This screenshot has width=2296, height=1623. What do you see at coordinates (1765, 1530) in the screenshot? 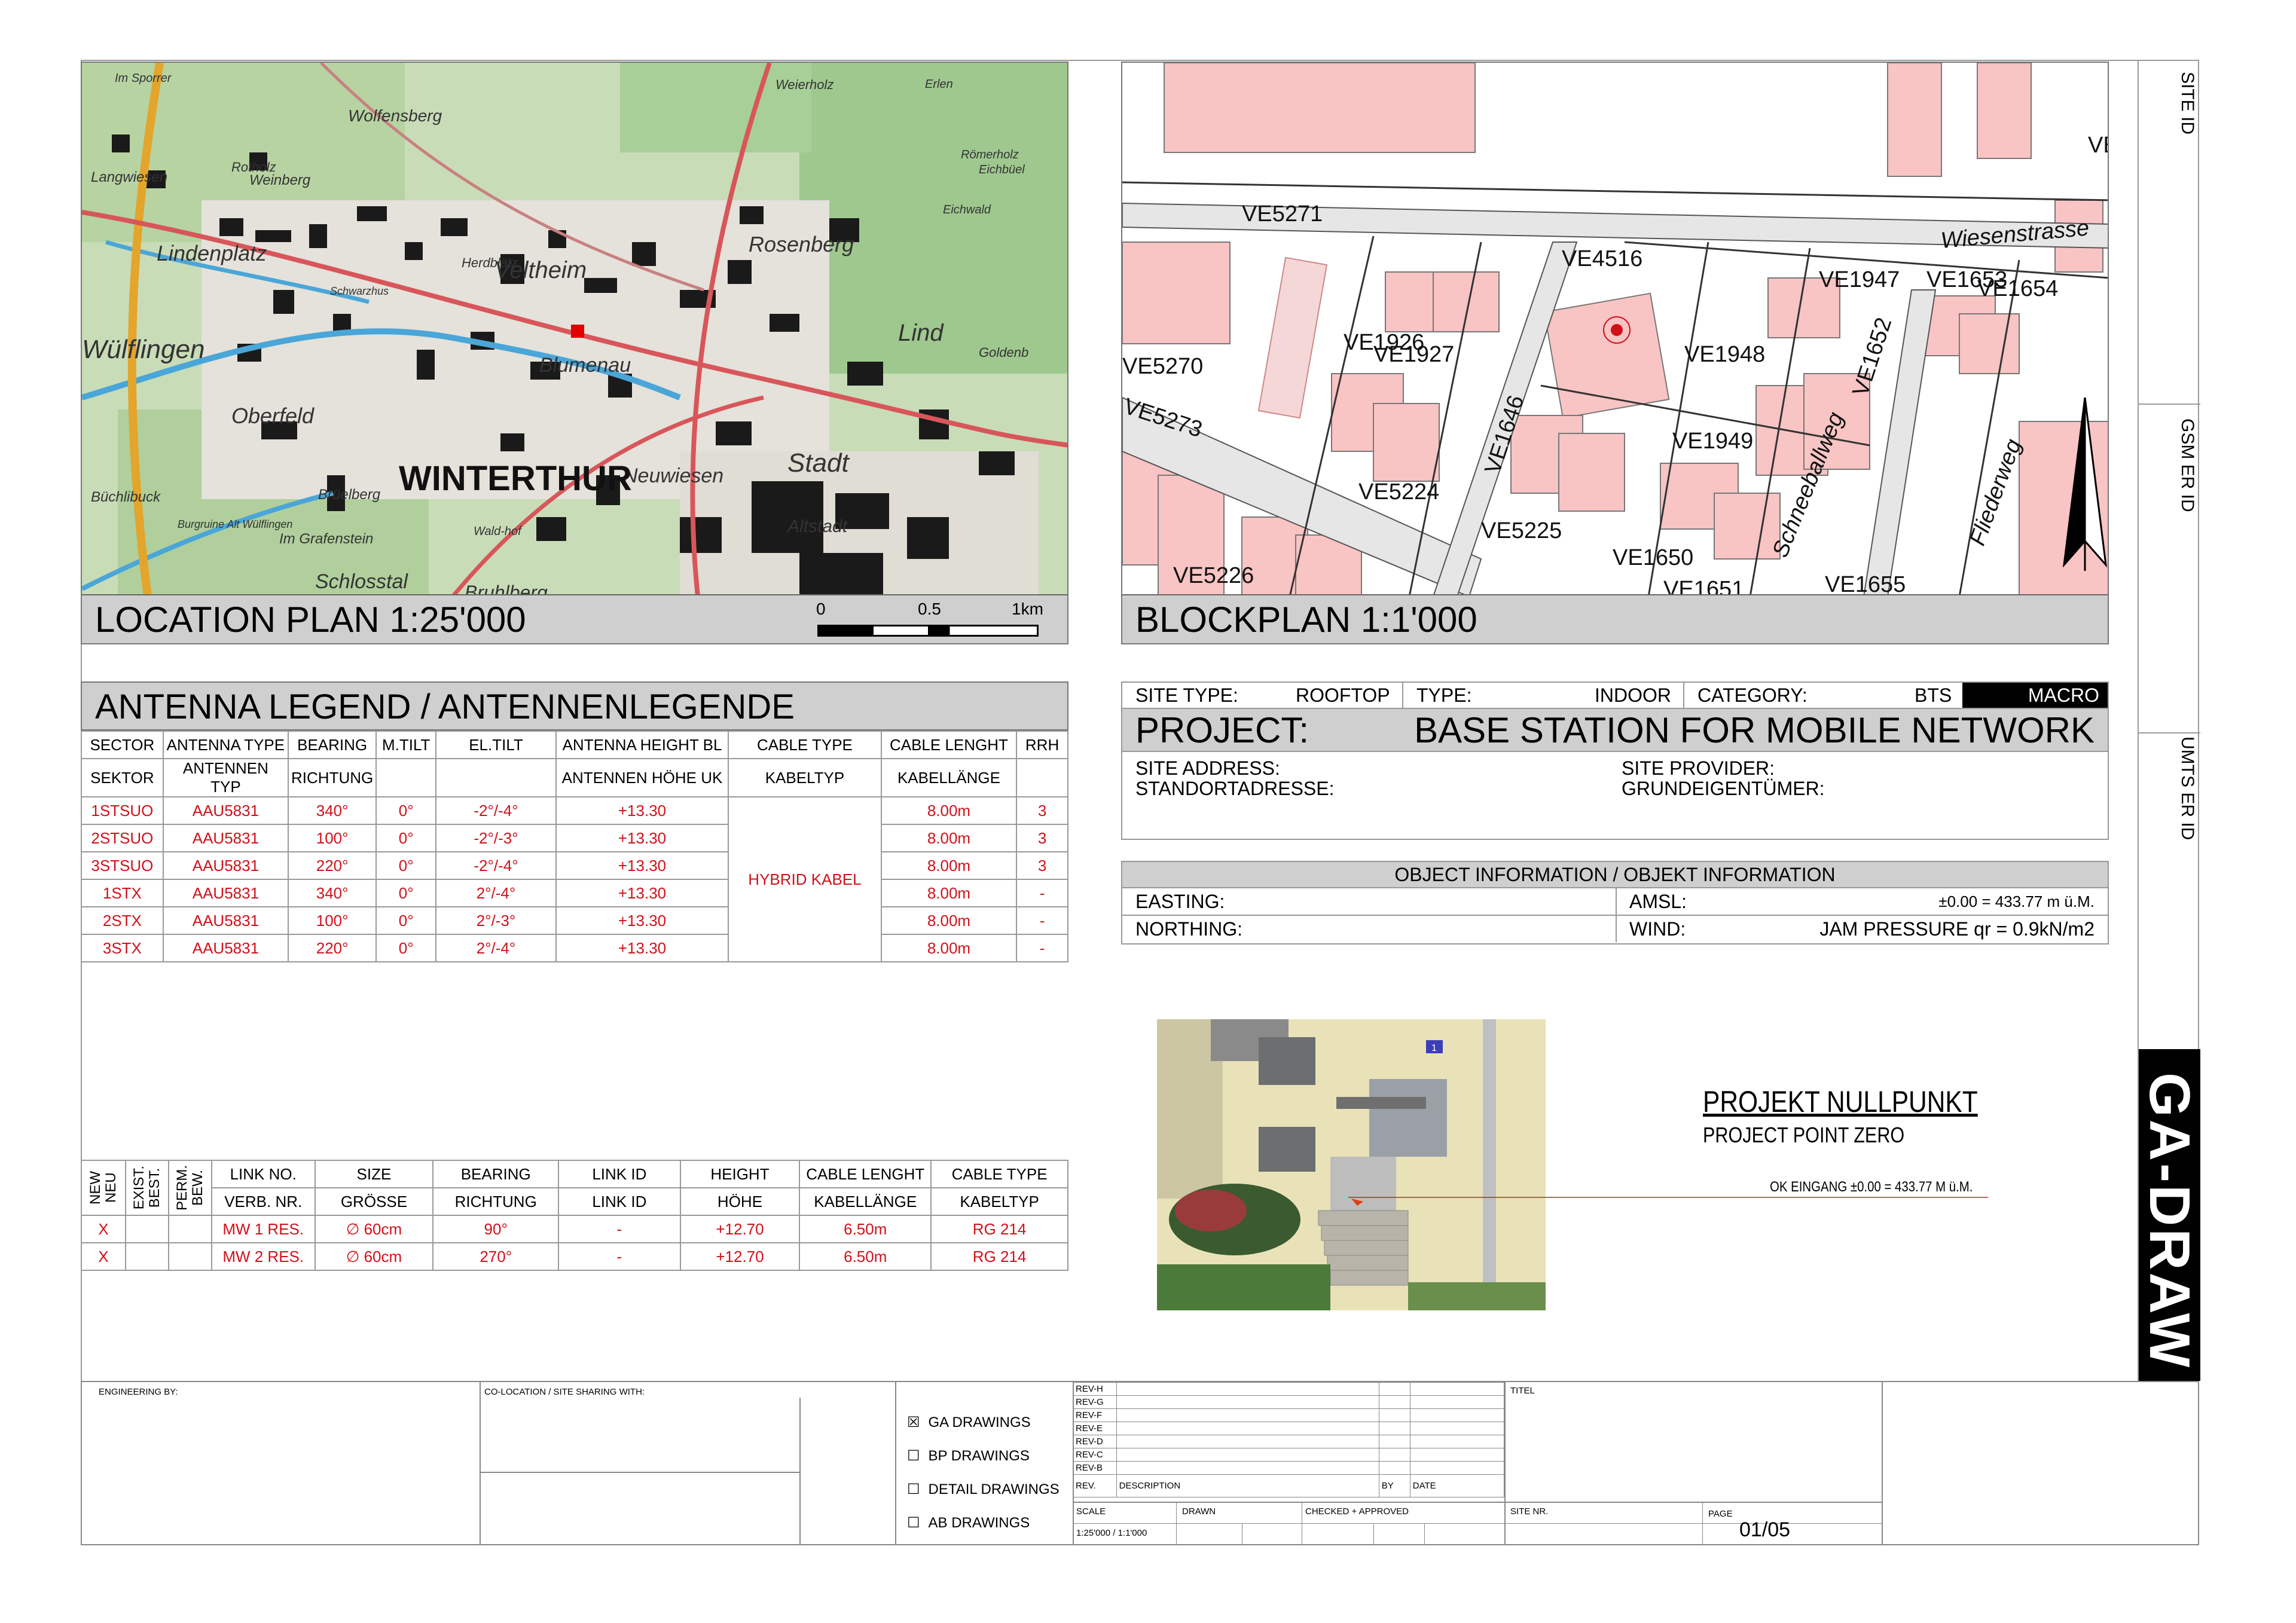
I see `page-value: 01/05` at bounding box center [1765, 1530].